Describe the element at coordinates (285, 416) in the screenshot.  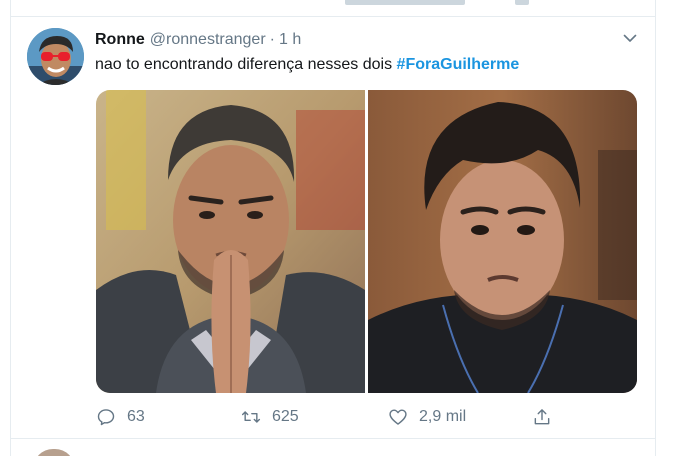
I see `retweet-count: 625` at that location.